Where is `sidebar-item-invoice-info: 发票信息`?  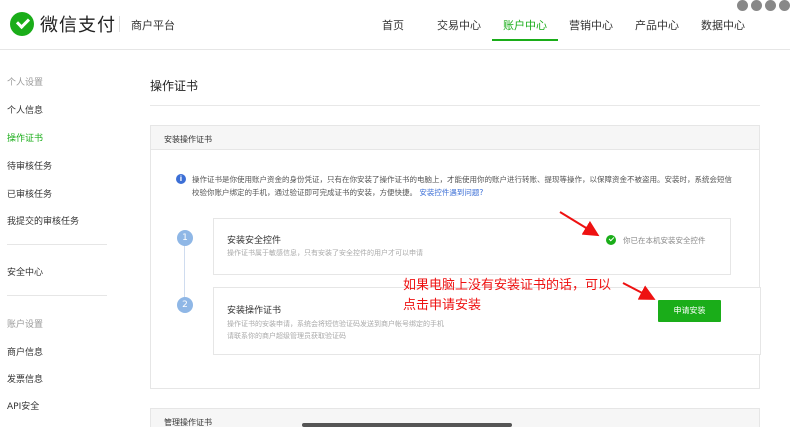 sidebar-item-invoice-info: 发票信息 is located at coordinates (25, 378).